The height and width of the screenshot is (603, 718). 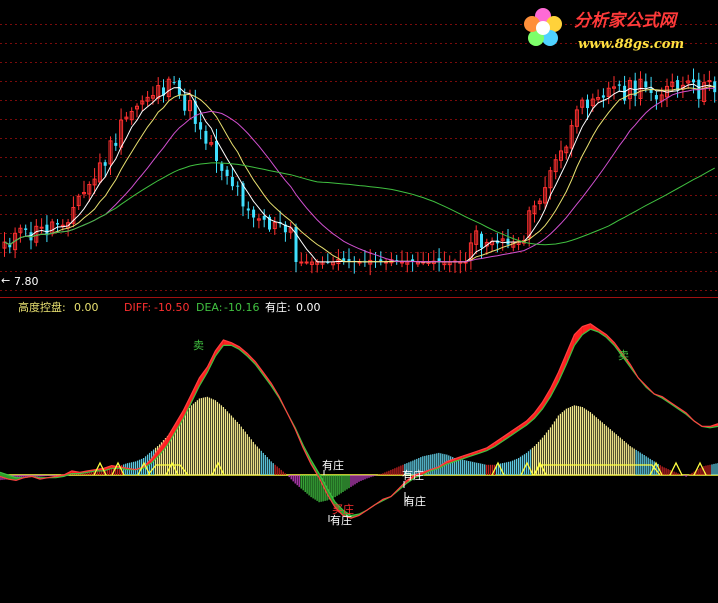 What do you see at coordinates (278, 307) in the screenshot?
I see `yz-label: 有庄:` at bounding box center [278, 307].